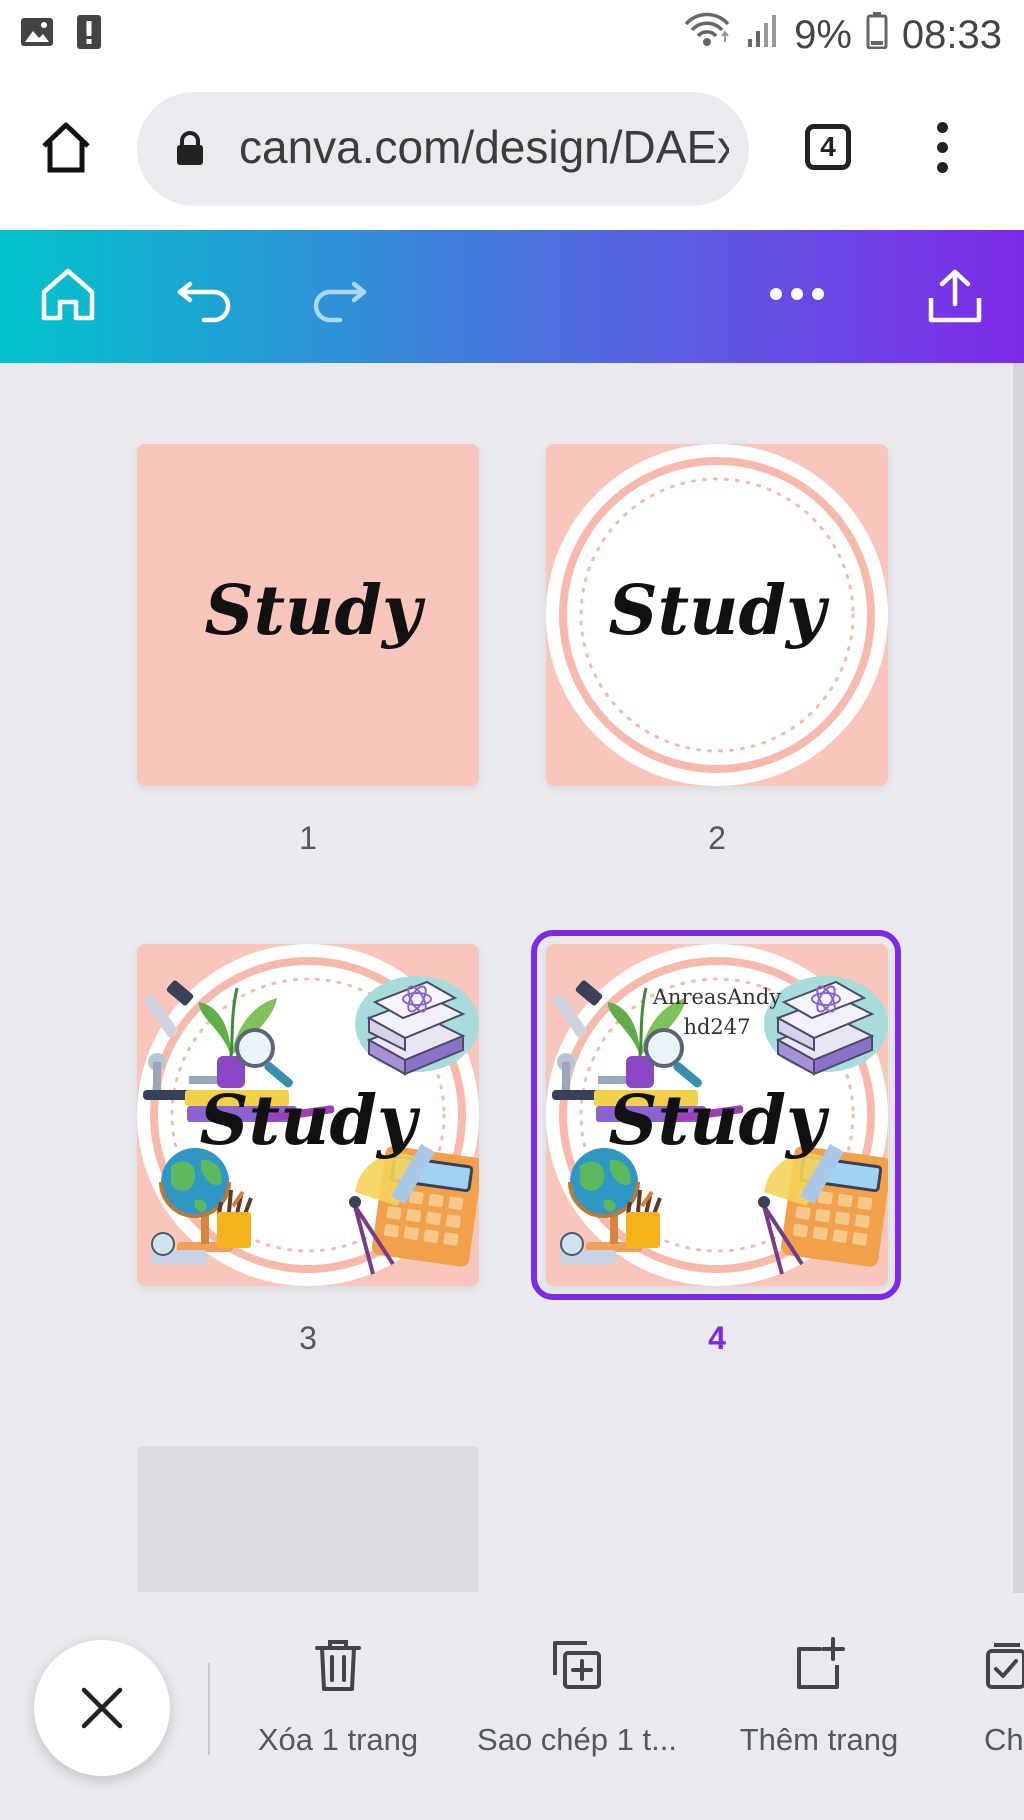 The image size is (1024, 1820). What do you see at coordinates (1005, 1666) in the screenshot?
I see `select-icon` at bounding box center [1005, 1666].